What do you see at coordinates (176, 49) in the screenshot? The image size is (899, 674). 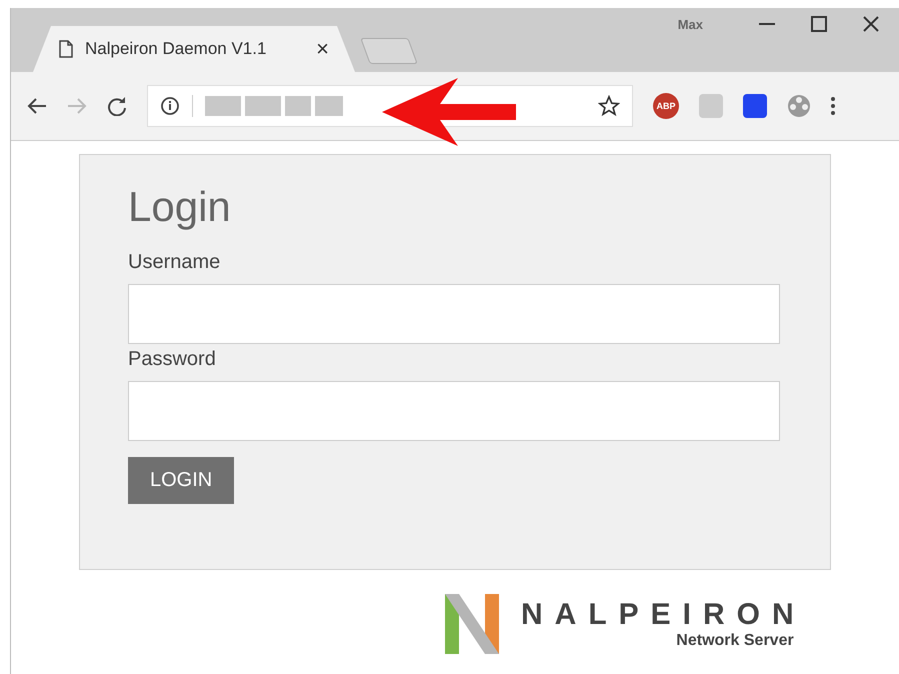 I see `tab-title: Nalpeiron Daemon V1.1` at bounding box center [176, 49].